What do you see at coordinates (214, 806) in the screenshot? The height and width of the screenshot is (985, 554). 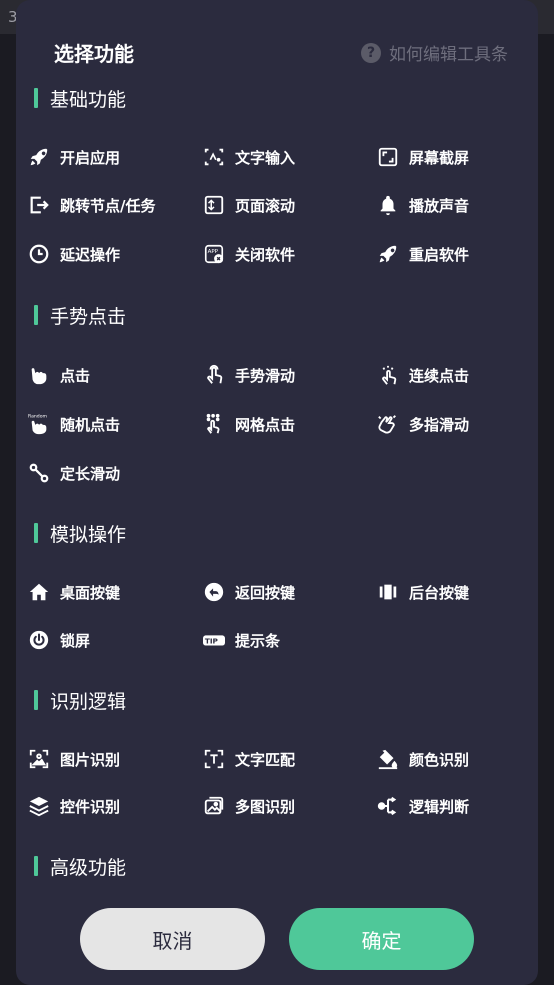 I see `multi-image-icon` at bounding box center [214, 806].